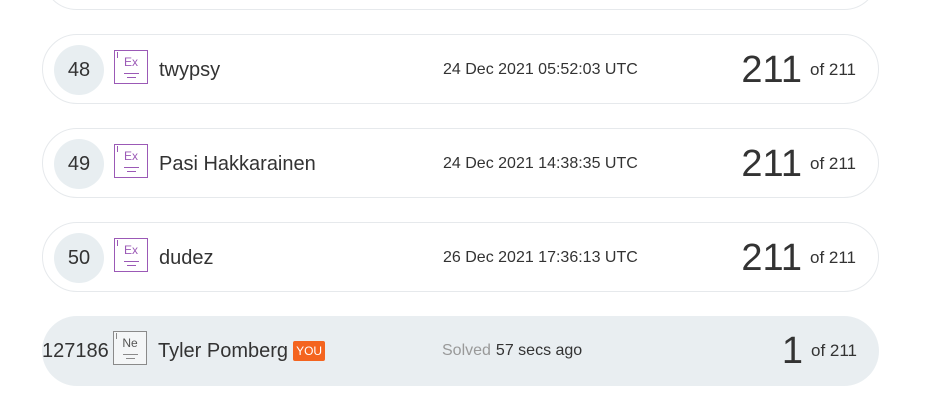  What do you see at coordinates (79, 258) in the screenshot?
I see `rank-number: 50` at bounding box center [79, 258].